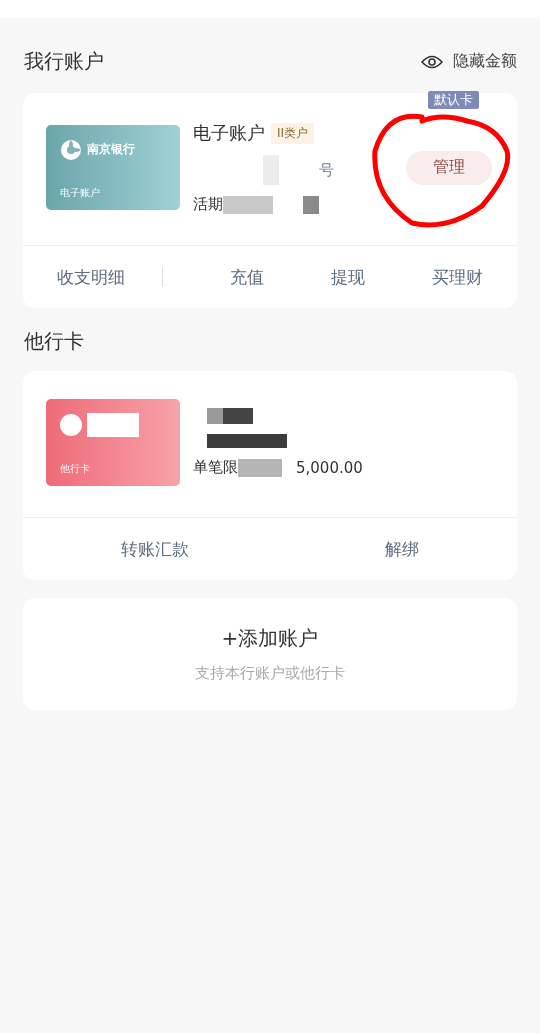  What do you see at coordinates (432, 61) in the screenshot?
I see `eye-icon` at bounding box center [432, 61].